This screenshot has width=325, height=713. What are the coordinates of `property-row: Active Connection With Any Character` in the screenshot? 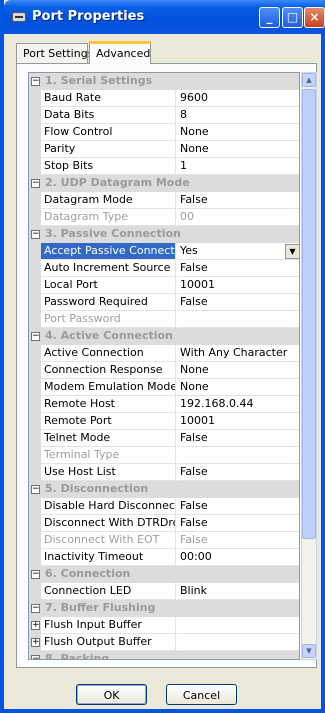 It's located at (164, 353).